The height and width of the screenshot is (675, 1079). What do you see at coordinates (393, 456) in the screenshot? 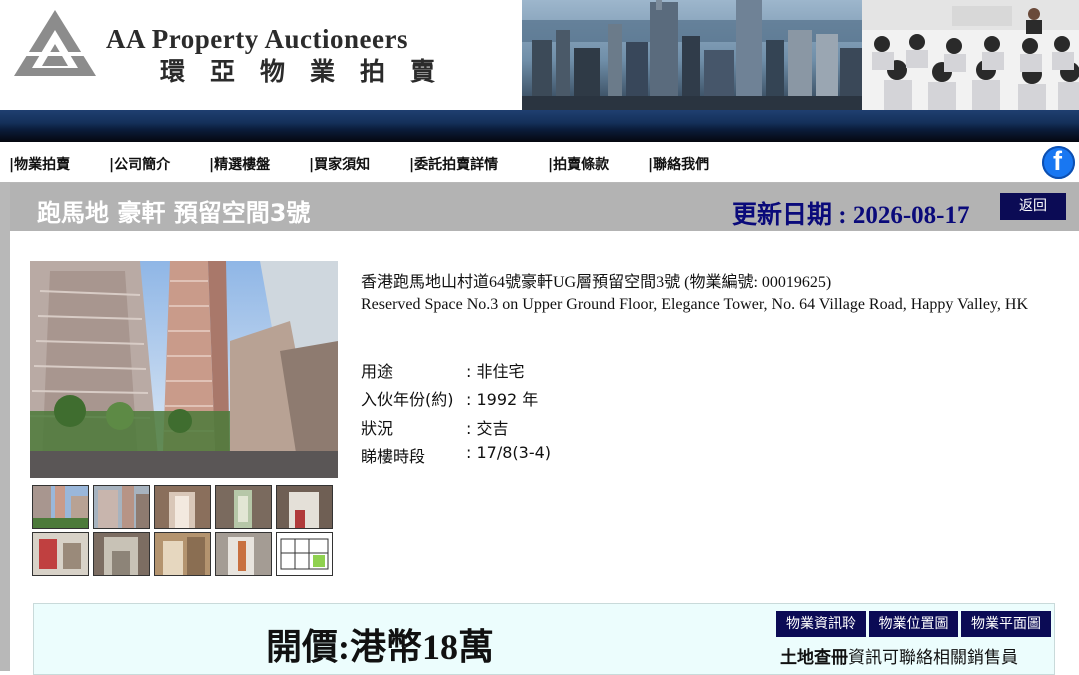
I see `detail-label-viewing: 睇樓時段` at bounding box center [393, 456].